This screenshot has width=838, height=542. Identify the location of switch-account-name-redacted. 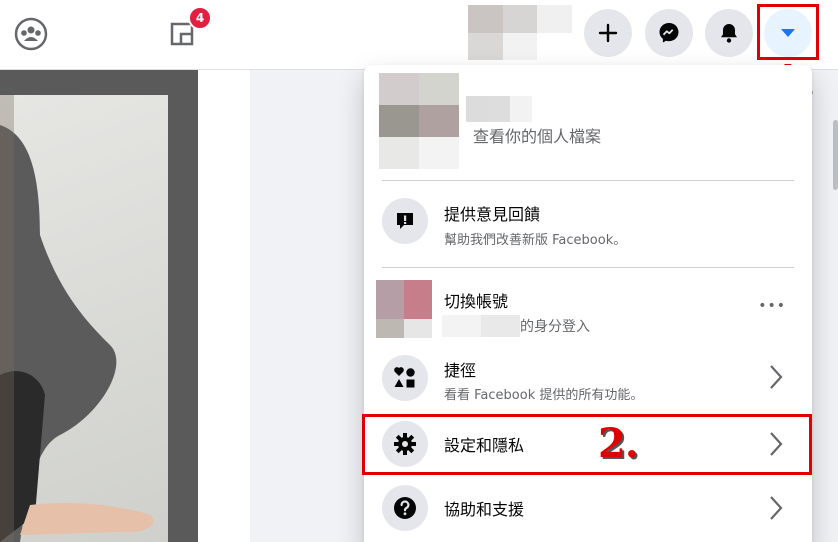
(481, 326).